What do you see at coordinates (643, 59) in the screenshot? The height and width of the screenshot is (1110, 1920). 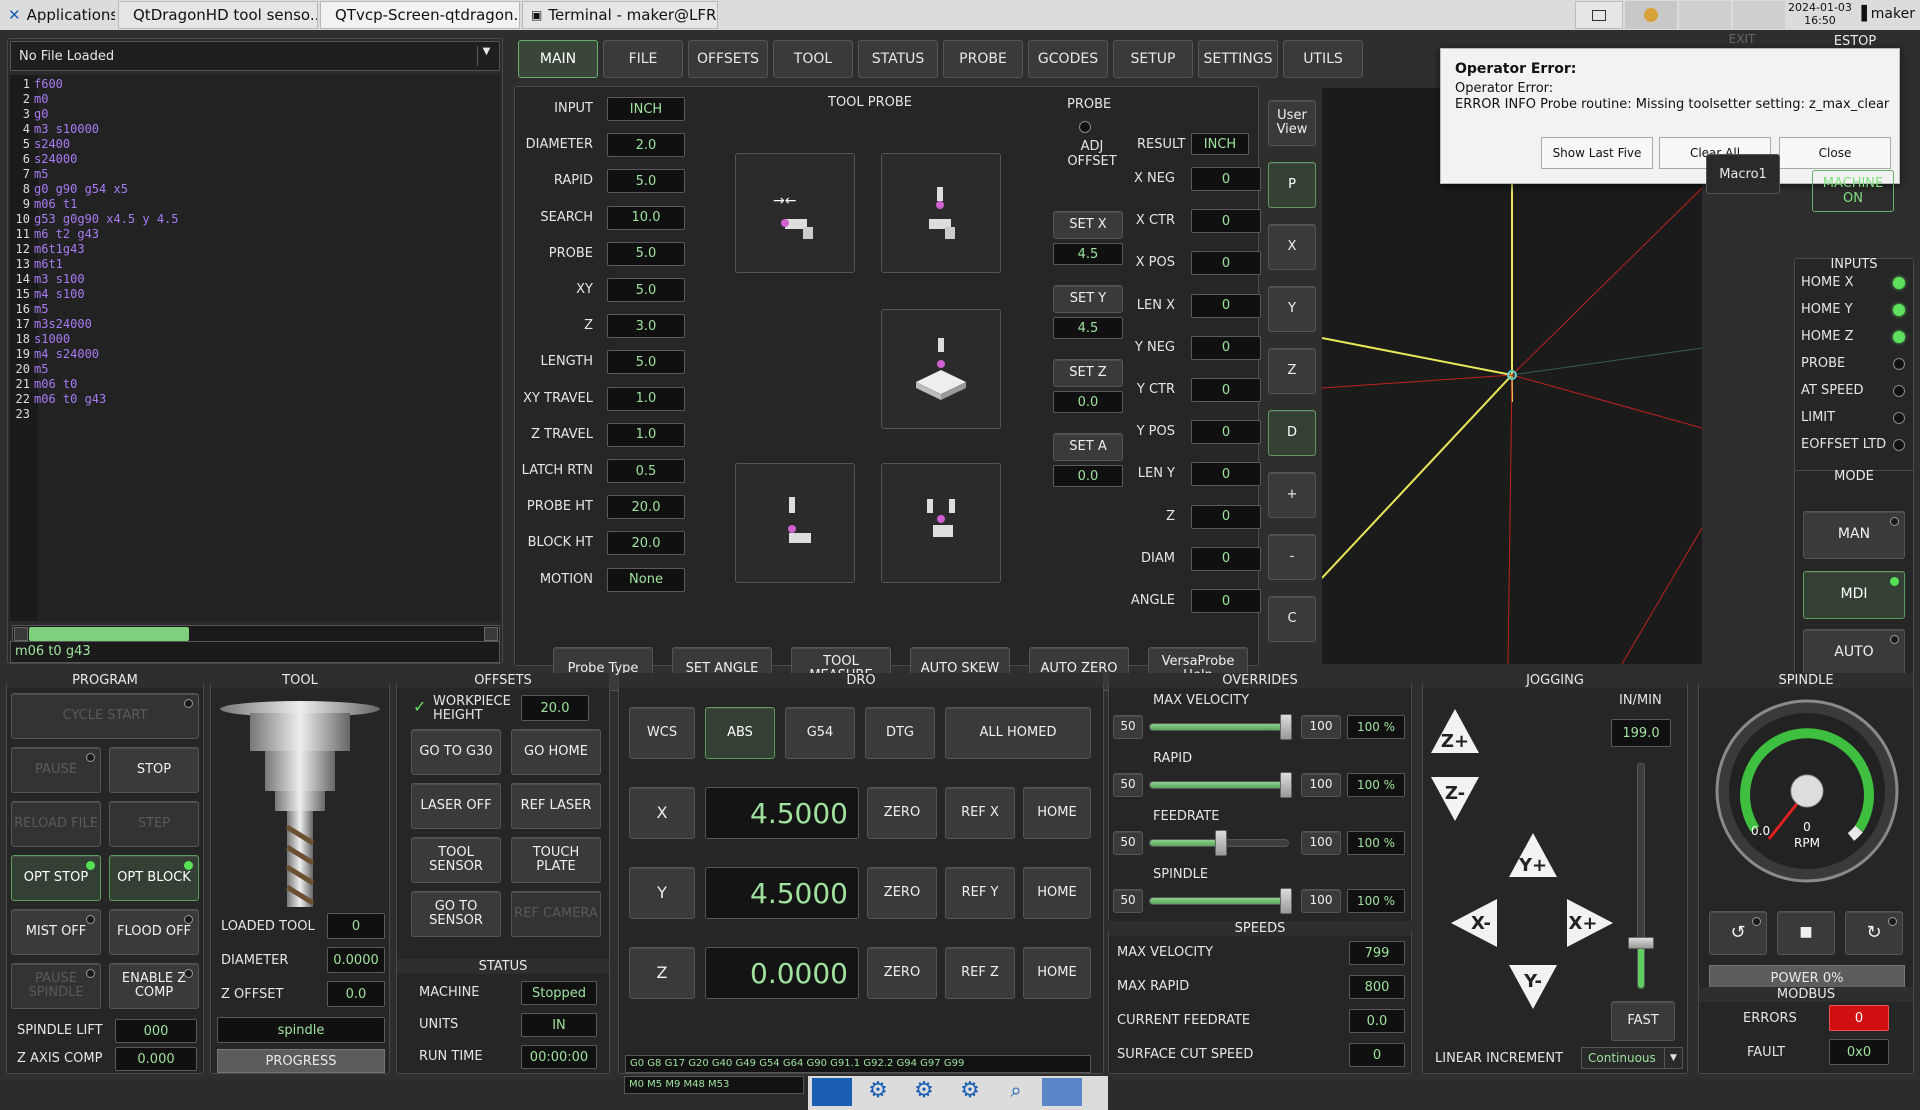 I see `tab-file: FILE` at bounding box center [643, 59].